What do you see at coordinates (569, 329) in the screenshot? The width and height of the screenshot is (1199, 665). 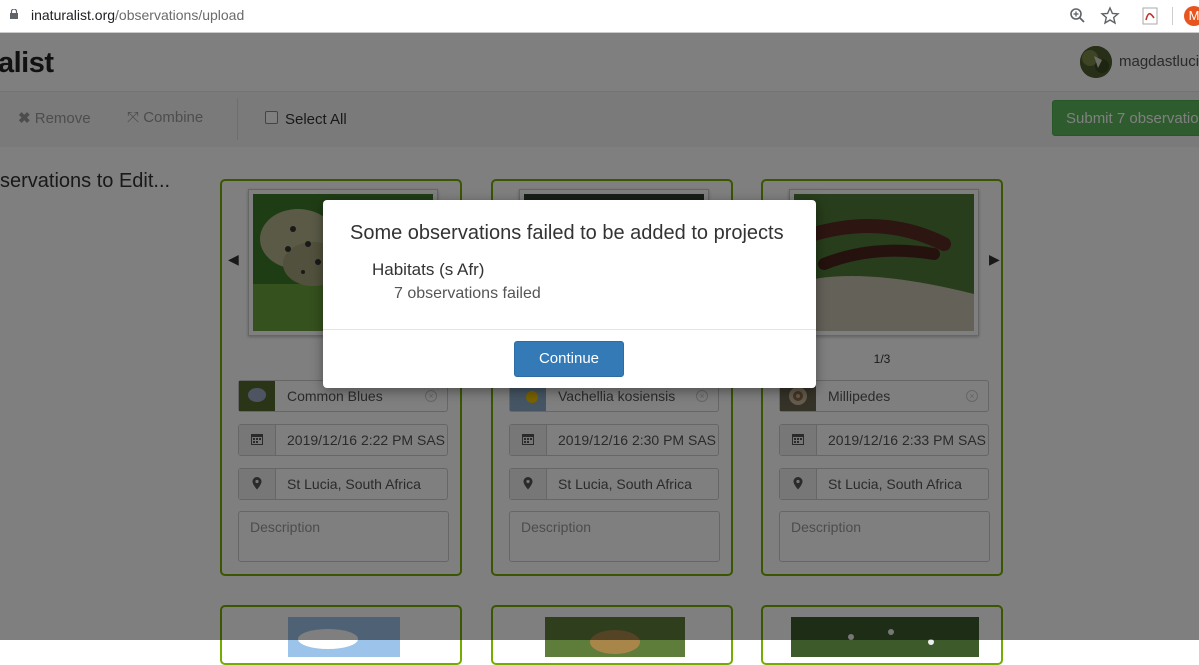 I see `dialog-footer-divider` at bounding box center [569, 329].